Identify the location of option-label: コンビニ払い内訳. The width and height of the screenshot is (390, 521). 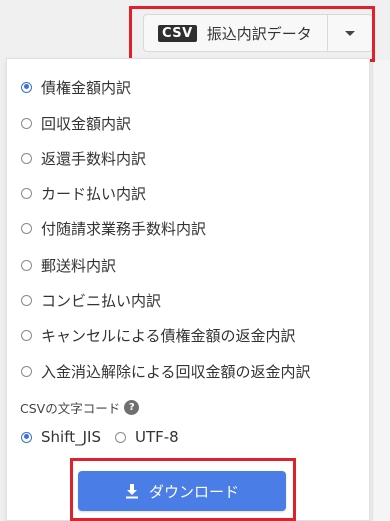
(101, 300).